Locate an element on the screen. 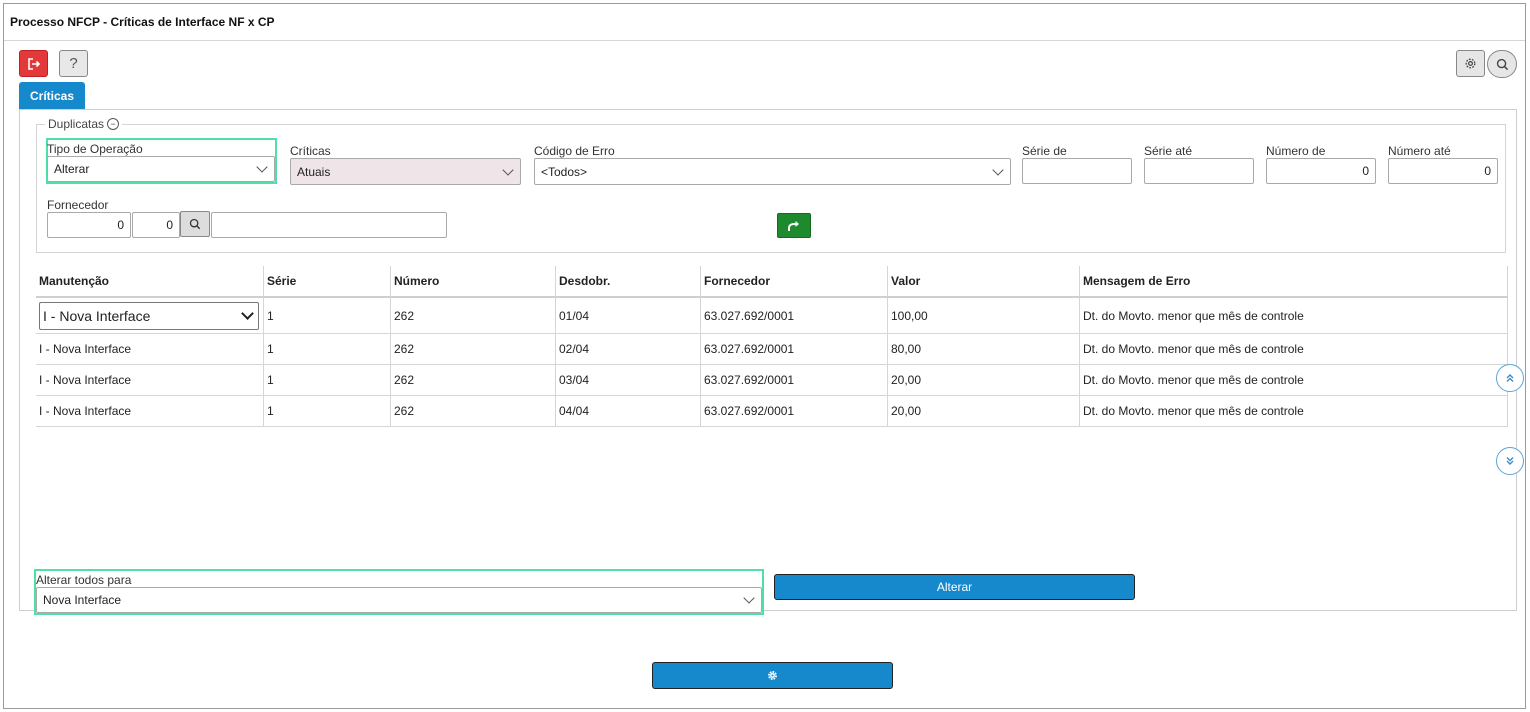  fornecedor-code-input: 0 is located at coordinates (89, 225).